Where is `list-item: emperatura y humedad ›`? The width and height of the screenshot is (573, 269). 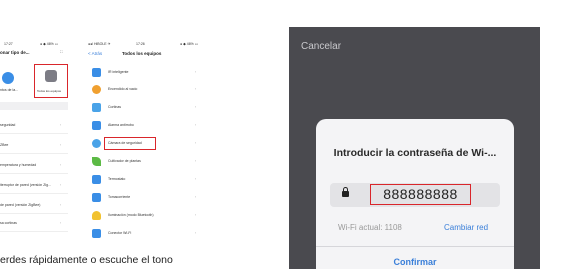 list-item: emperatura y humedad › is located at coordinates (34, 166).